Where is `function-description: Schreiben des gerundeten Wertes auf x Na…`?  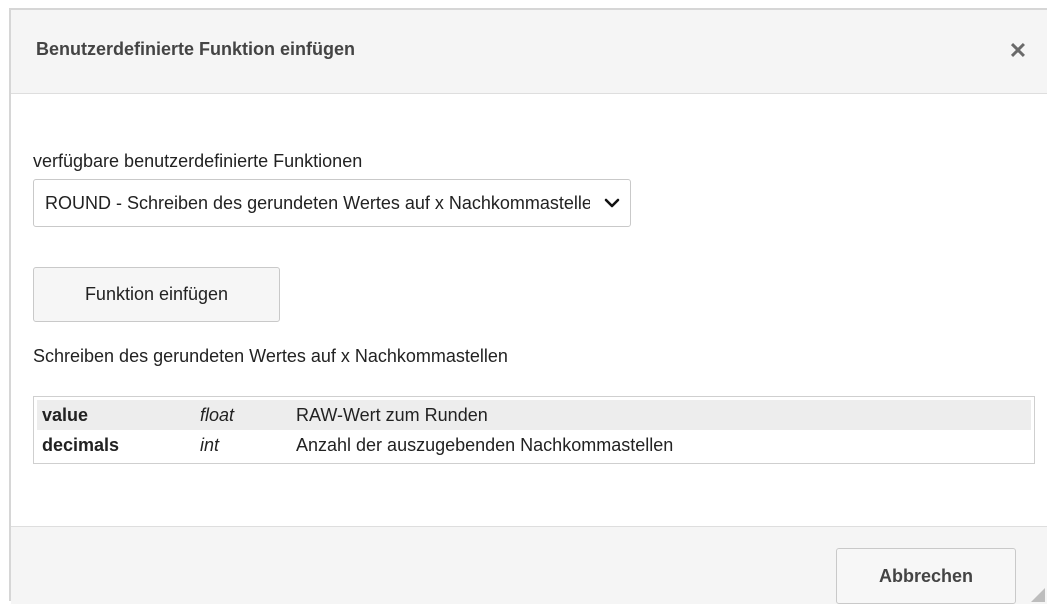 function-description: Schreiben des gerundeten Wertes auf x Na… is located at coordinates (270, 356).